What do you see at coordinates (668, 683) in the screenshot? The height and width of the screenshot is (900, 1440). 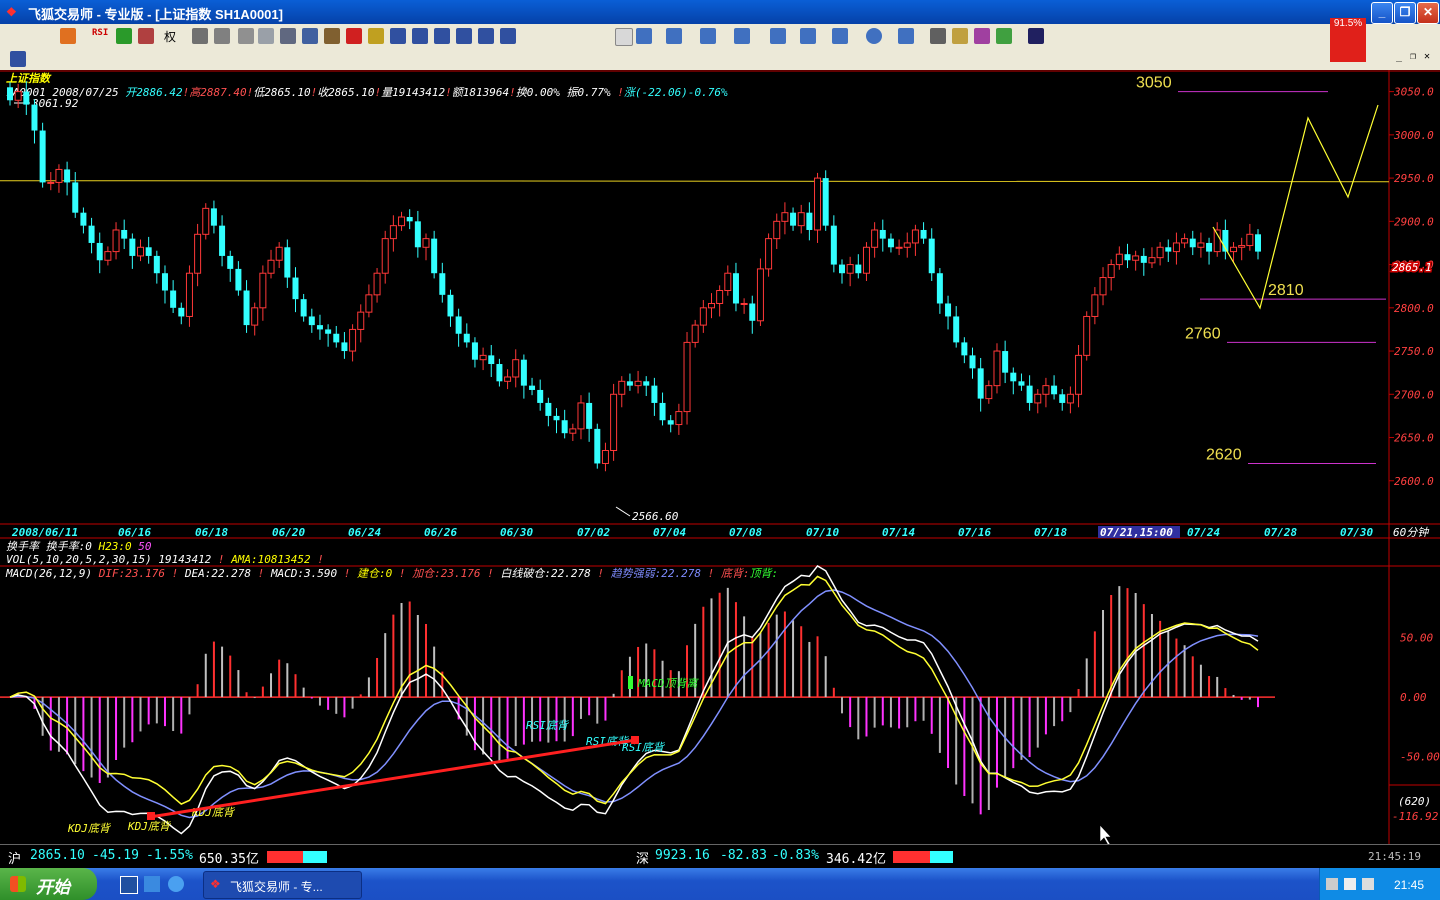 I see `signal-label-7: MACD顶背离` at bounding box center [668, 683].